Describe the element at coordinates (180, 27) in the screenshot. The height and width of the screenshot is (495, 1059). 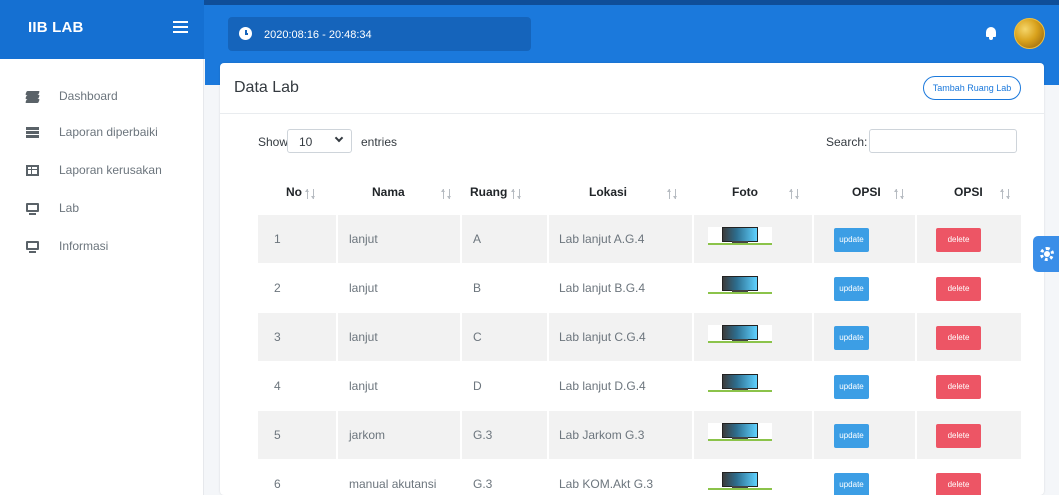
I see `menu-toggle-icon` at that location.